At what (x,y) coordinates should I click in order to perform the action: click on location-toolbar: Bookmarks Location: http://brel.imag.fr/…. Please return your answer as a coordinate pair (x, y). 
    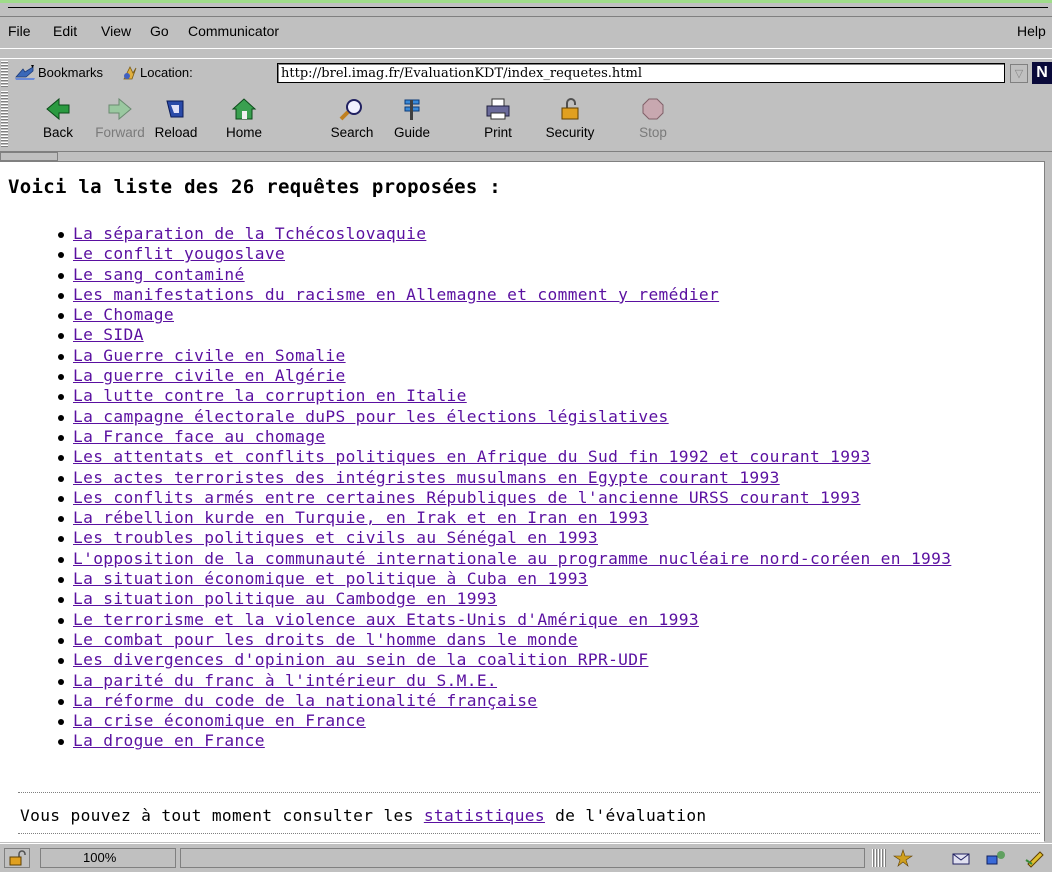
    Looking at the image, I should click on (526, 74).